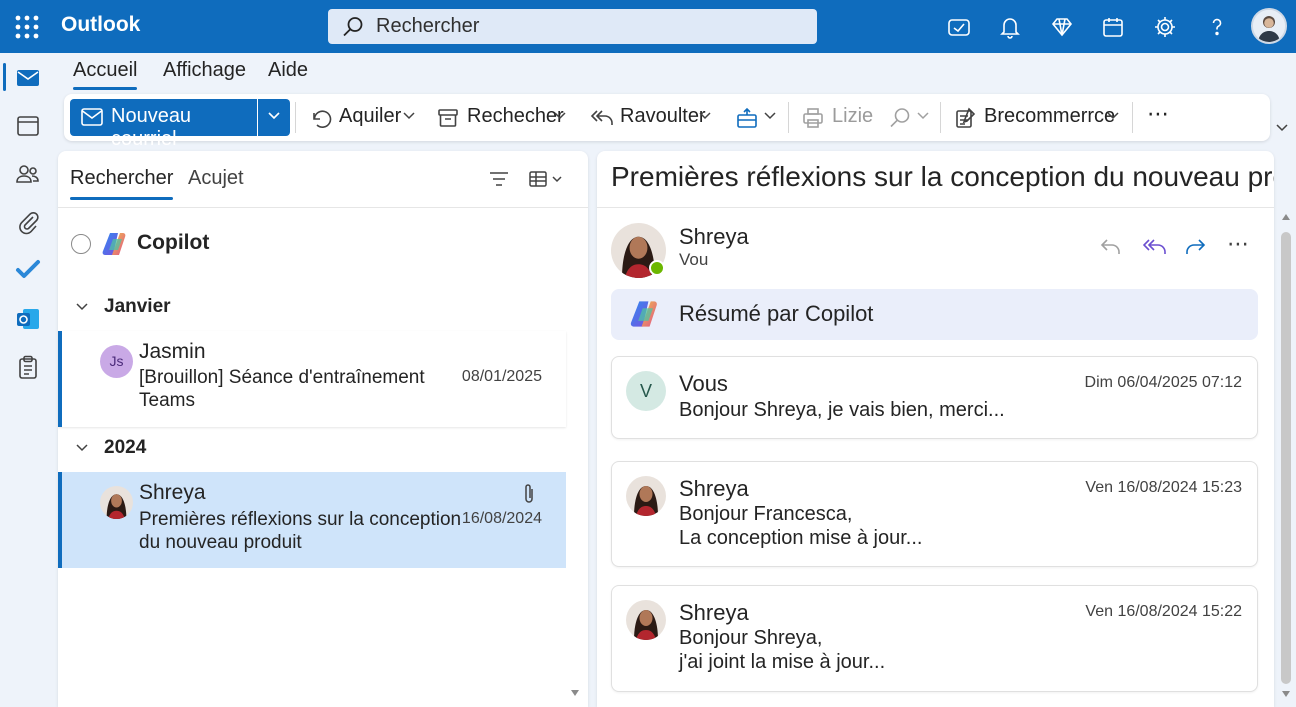 This screenshot has height=707, width=1296. I want to click on avatar-initial: V, so click(645, 391).